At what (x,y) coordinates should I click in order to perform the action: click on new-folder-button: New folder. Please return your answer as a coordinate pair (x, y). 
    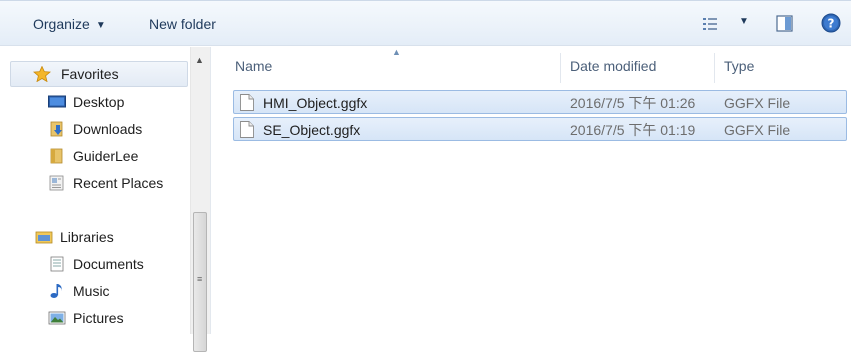
    Looking at the image, I should click on (182, 24).